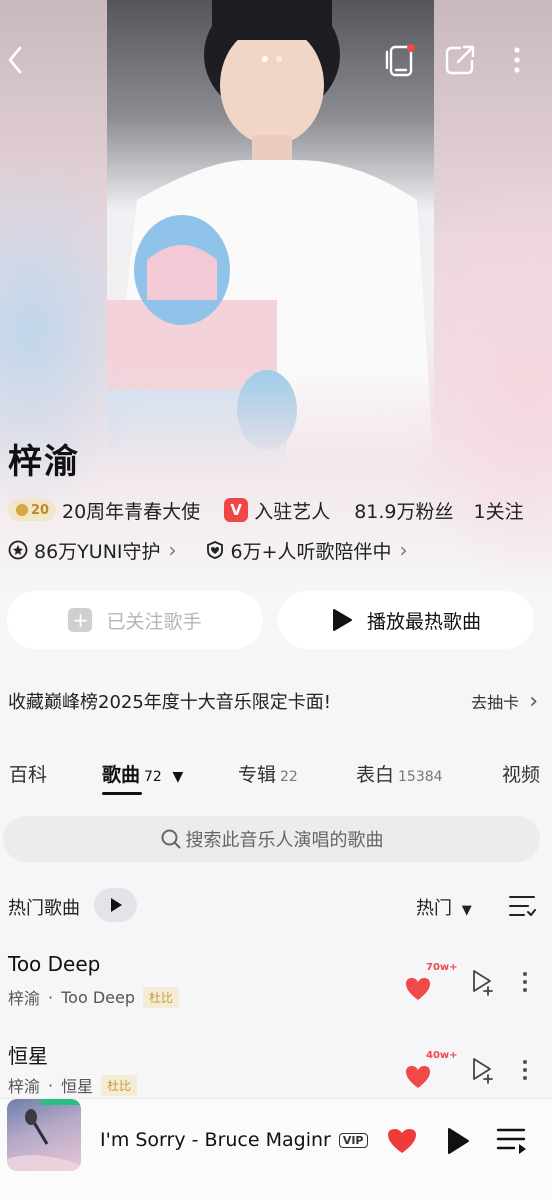 This screenshot has height=1200, width=552. What do you see at coordinates (442, 1055) in the screenshot?
I see `like-count: 40w+` at bounding box center [442, 1055].